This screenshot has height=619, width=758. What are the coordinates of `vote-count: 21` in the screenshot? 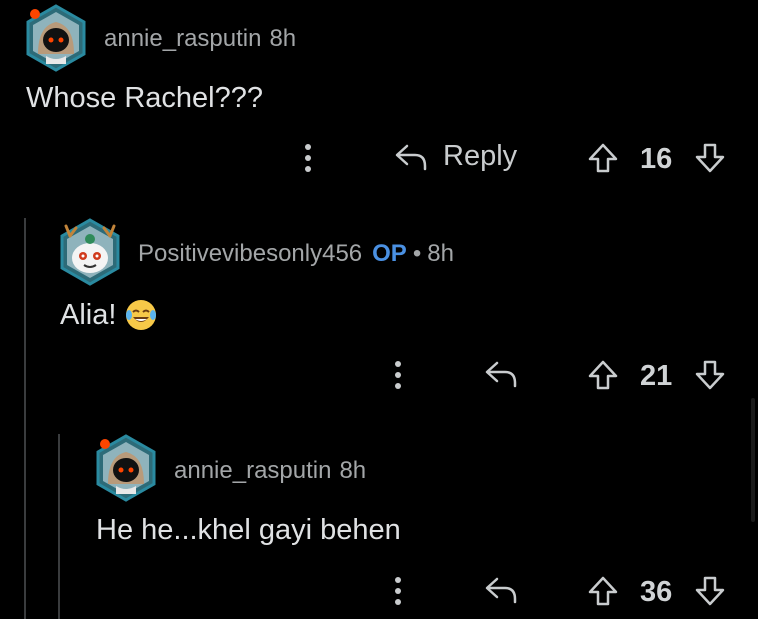 It's located at (656, 376).